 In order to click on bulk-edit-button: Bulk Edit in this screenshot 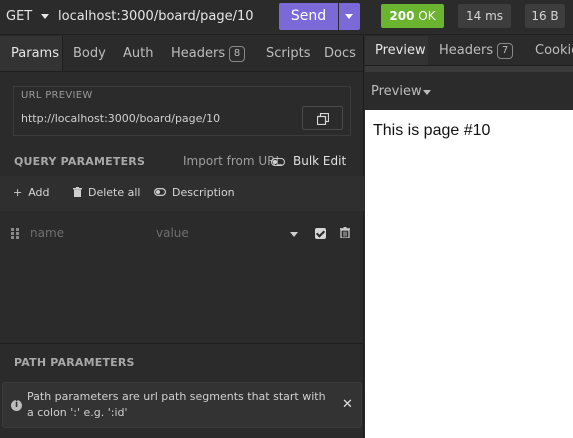, I will do `click(319, 161)`.